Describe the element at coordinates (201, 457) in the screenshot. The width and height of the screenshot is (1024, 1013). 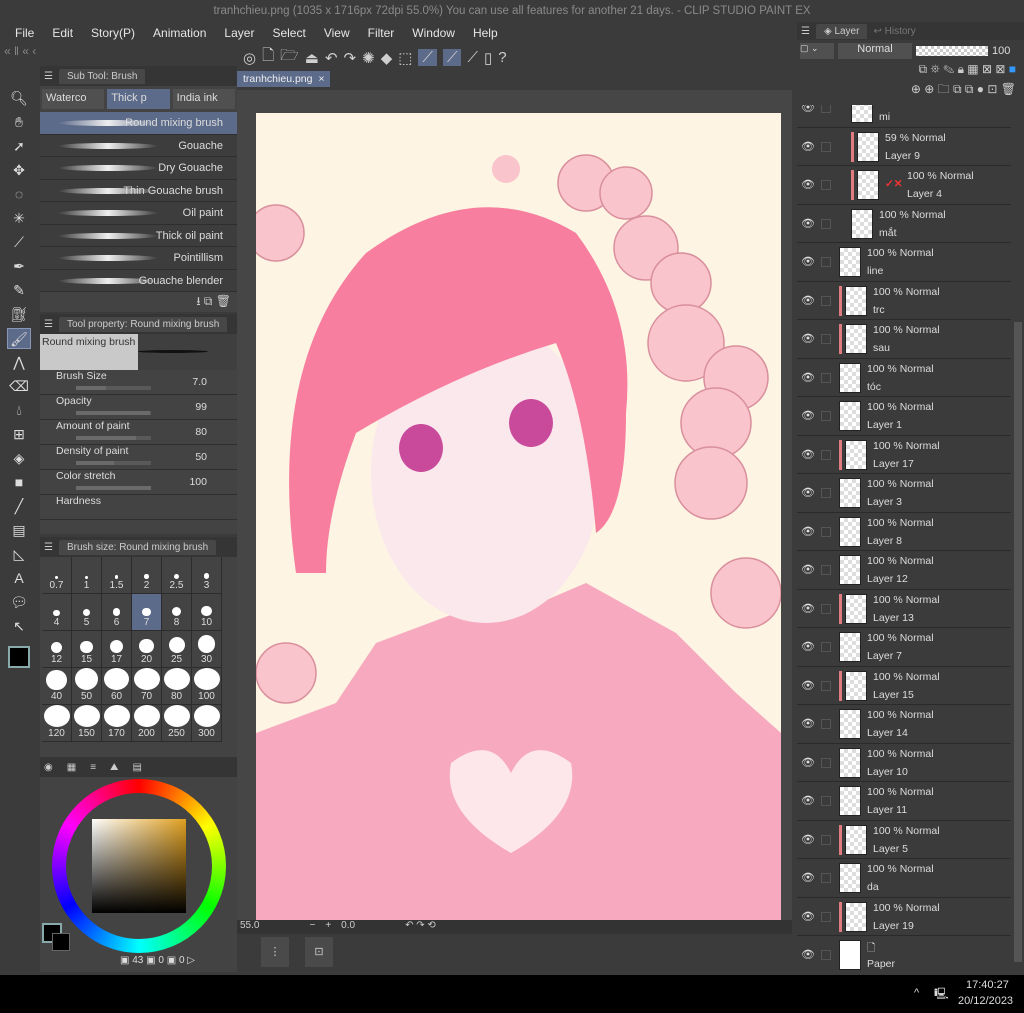
I see `property-value: 50` at that location.